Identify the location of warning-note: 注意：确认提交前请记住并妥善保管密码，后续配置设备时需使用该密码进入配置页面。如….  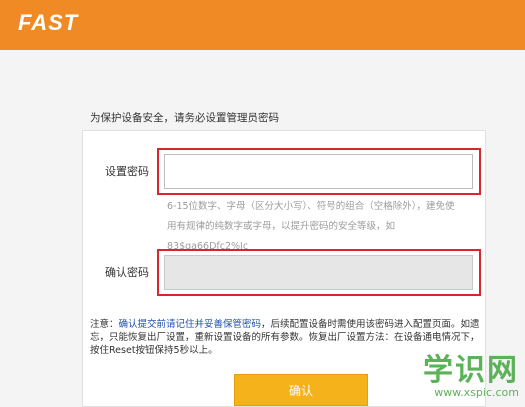
(286, 337).